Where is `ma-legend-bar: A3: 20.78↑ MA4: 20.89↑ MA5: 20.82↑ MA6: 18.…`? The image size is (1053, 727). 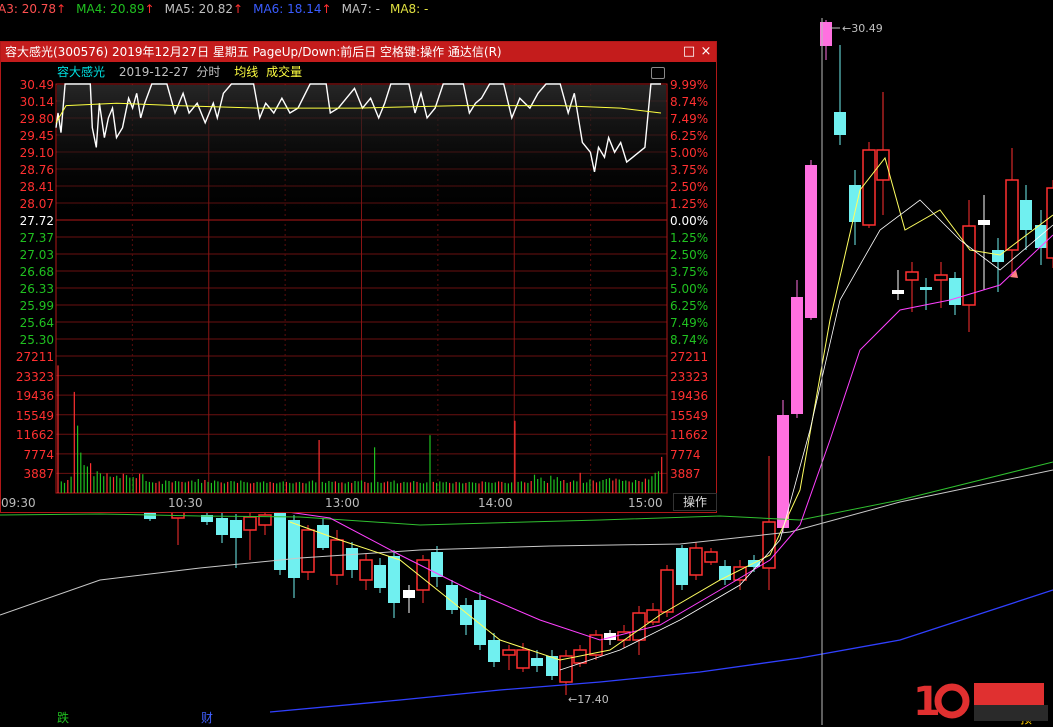
ma-legend-bar: A3: 20.78↑ MA4: 20.89↑ MA5: 20.82↑ MA6: 18.… is located at coordinates (219, 9).